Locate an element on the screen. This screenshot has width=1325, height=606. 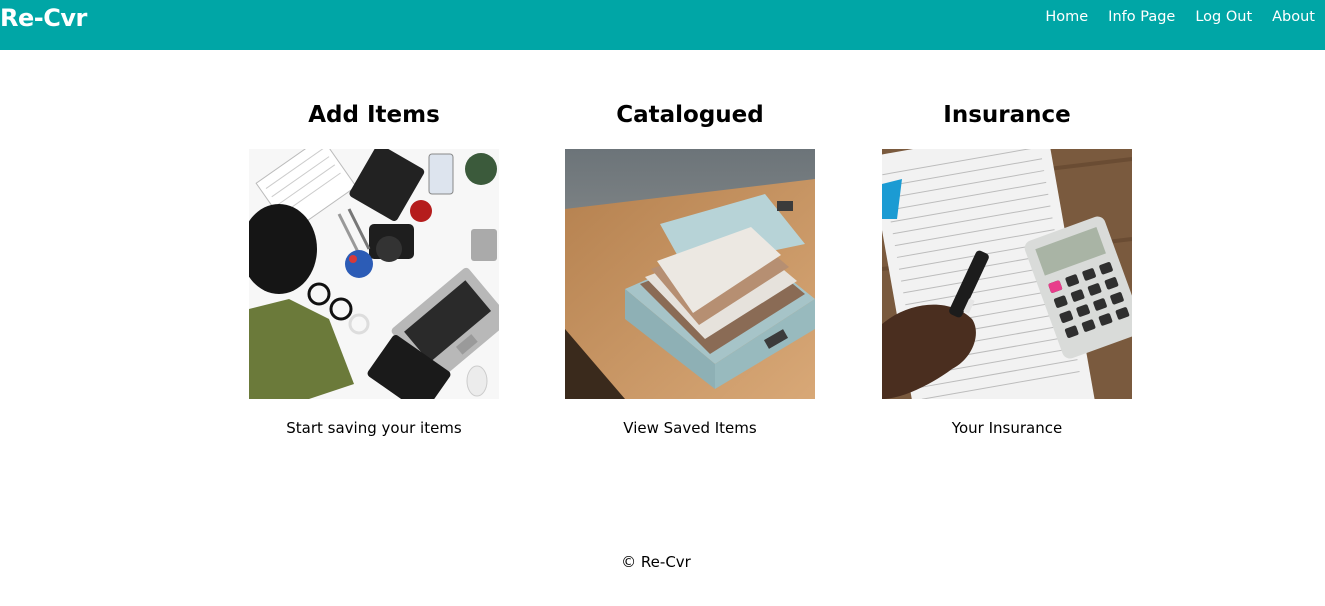
card-catalogued: Catalogued View Saved Items is located at coordinates (690, 268).